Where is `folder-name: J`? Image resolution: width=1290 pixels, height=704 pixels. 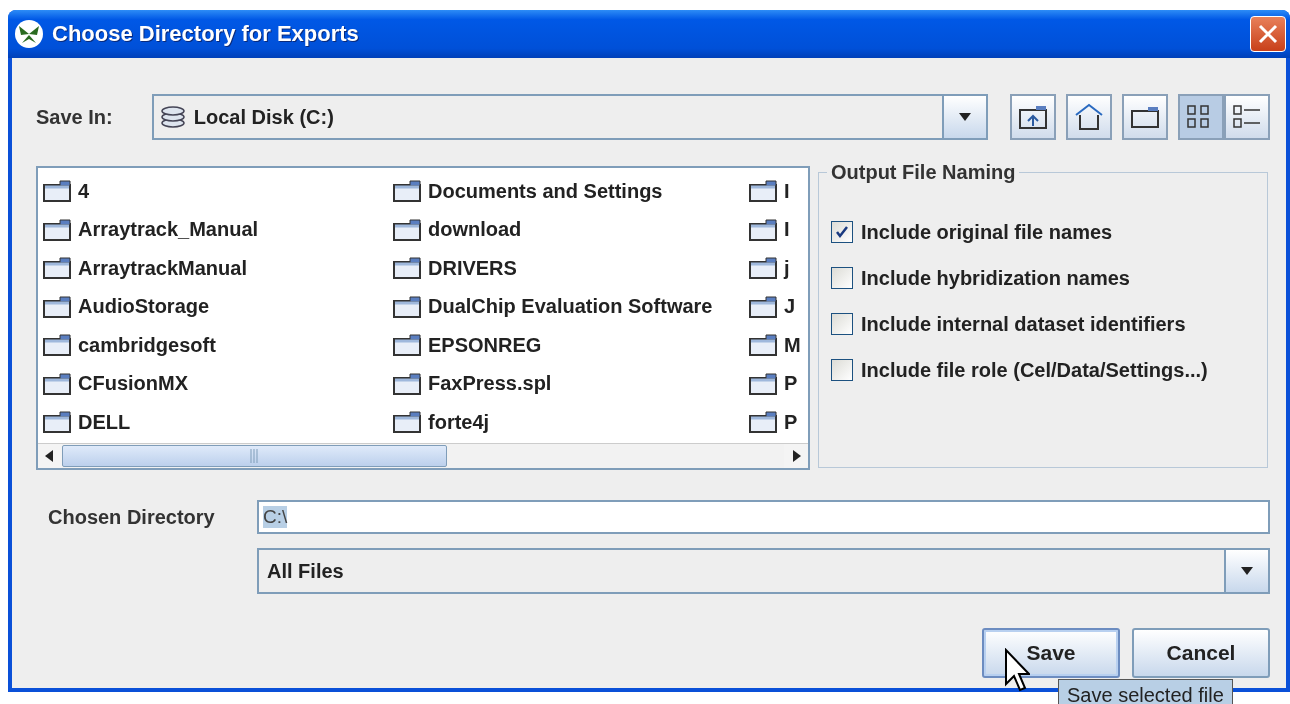
folder-name: J is located at coordinates (790, 307).